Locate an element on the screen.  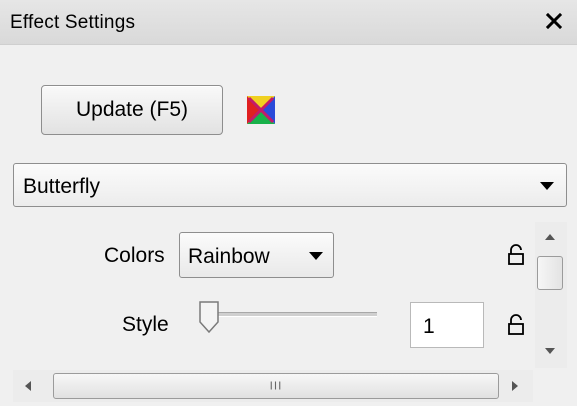
scroll-left-icon is located at coordinates (28, 386).